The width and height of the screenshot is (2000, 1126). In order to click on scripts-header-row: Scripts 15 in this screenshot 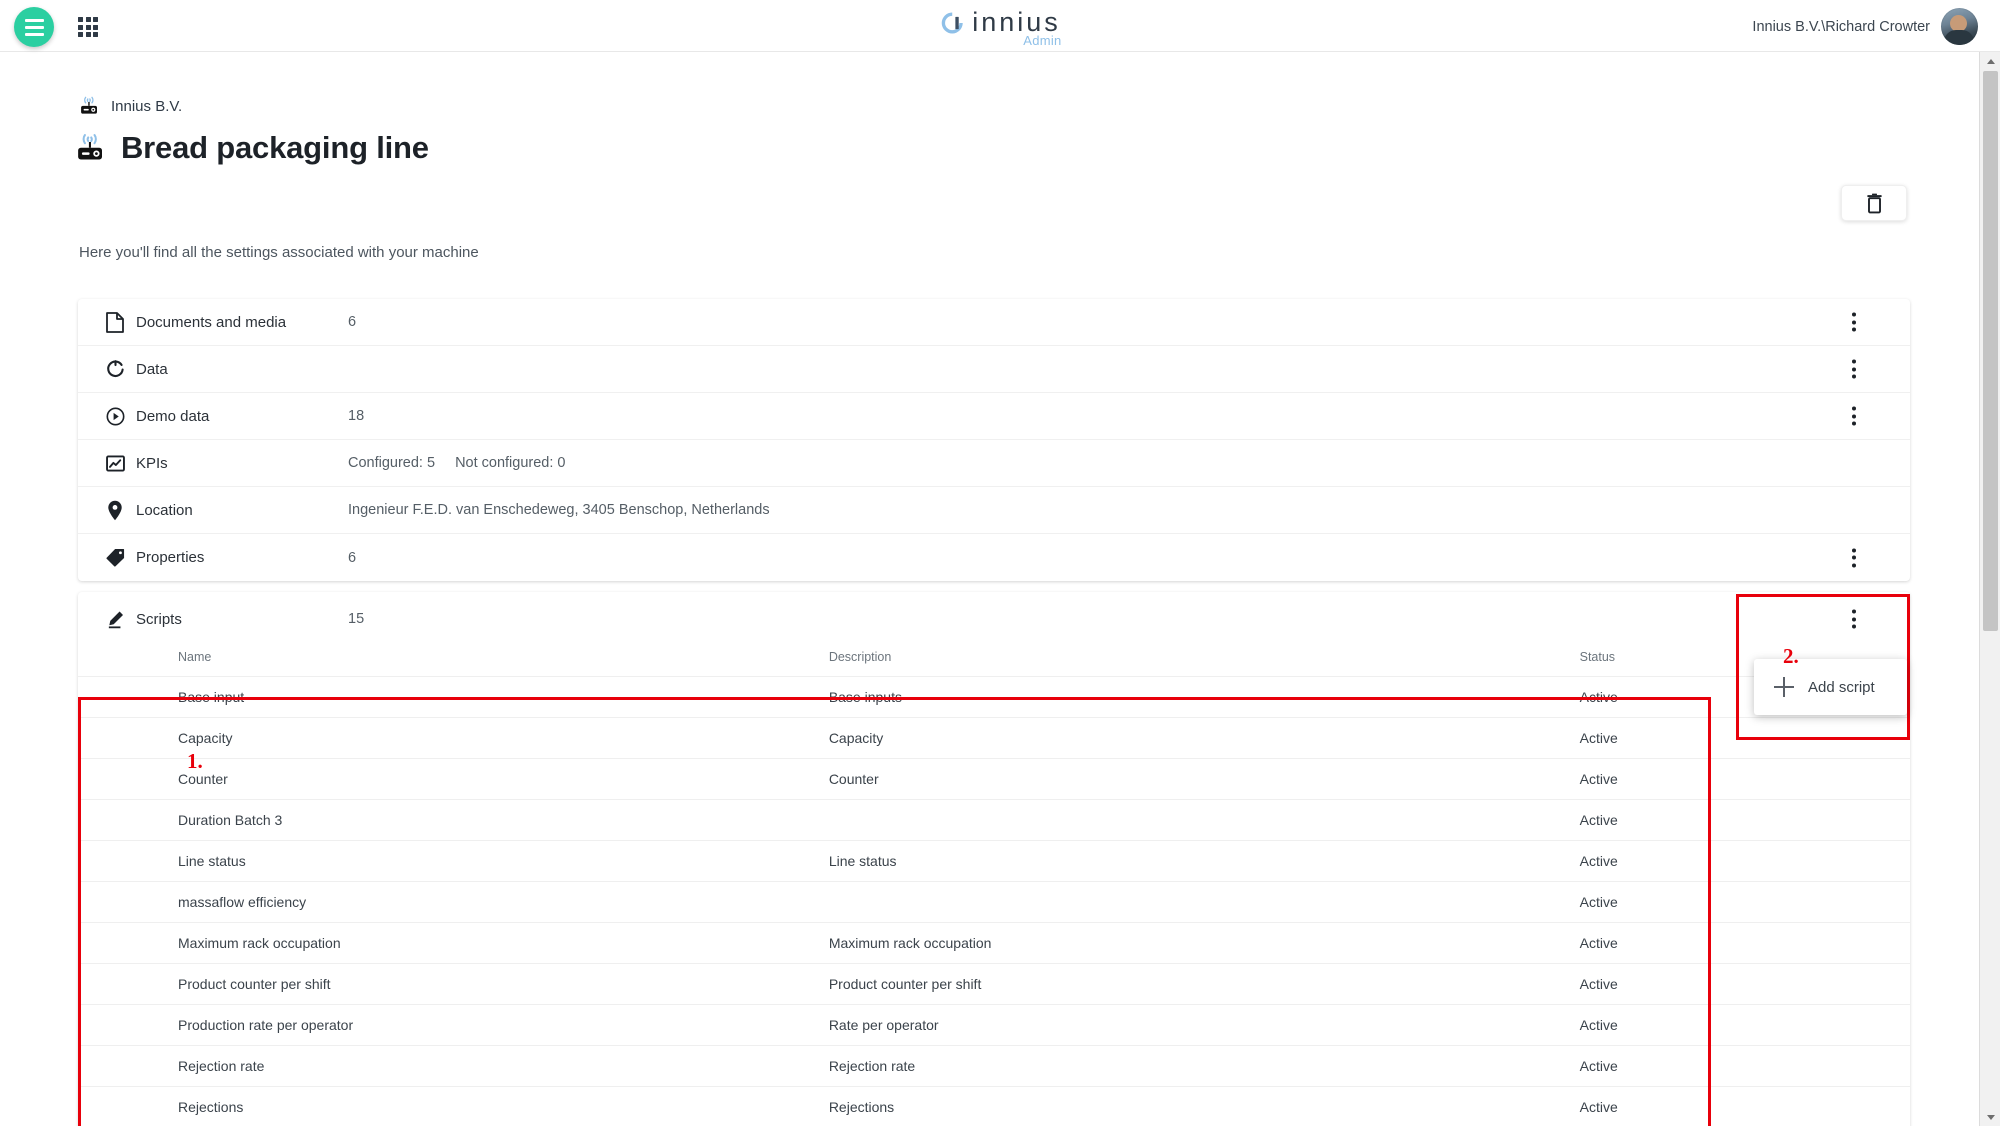, I will do `click(994, 619)`.